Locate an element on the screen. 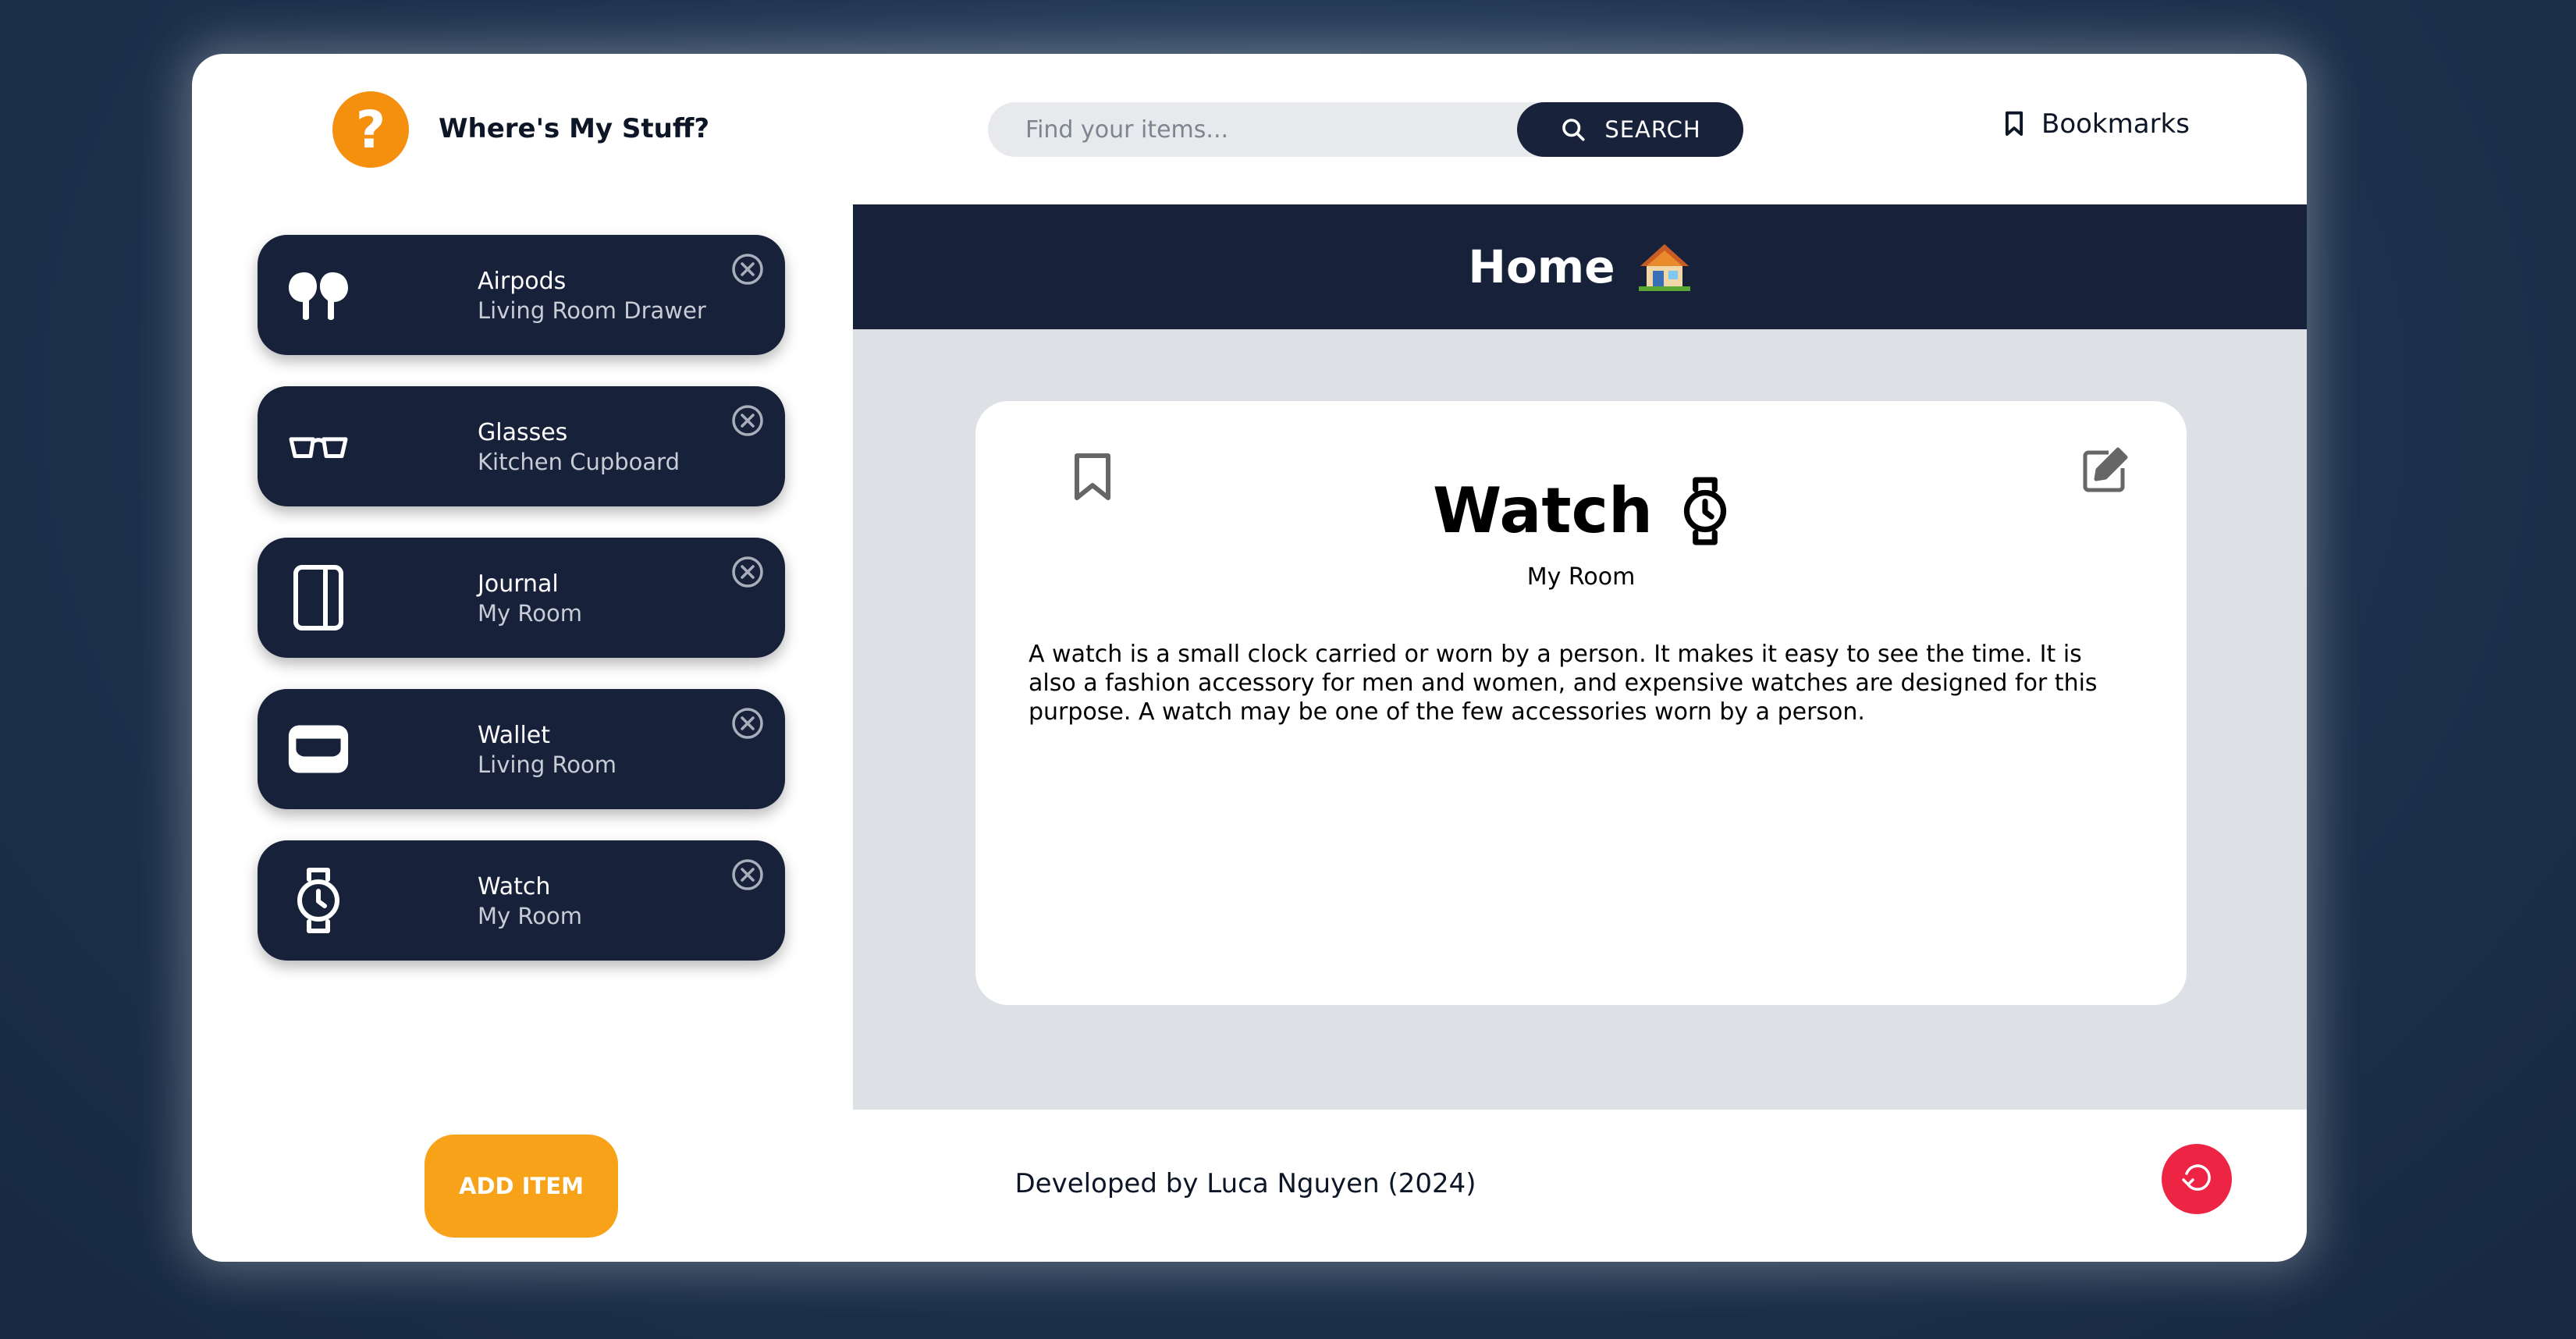 The image size is (2576, 1339). item-location: Kitchen Cupboard is located at coordinates (579, 462).